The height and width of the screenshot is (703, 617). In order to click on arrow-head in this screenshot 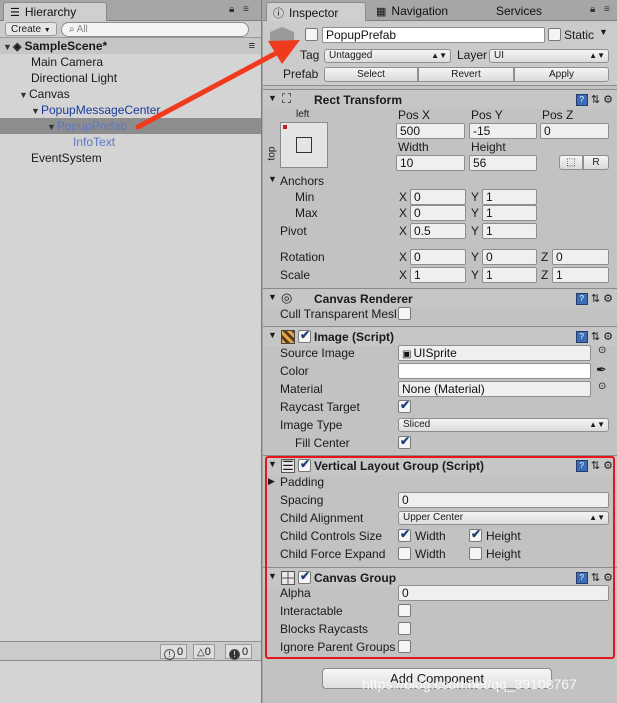, I will do `click(284, 52)`.